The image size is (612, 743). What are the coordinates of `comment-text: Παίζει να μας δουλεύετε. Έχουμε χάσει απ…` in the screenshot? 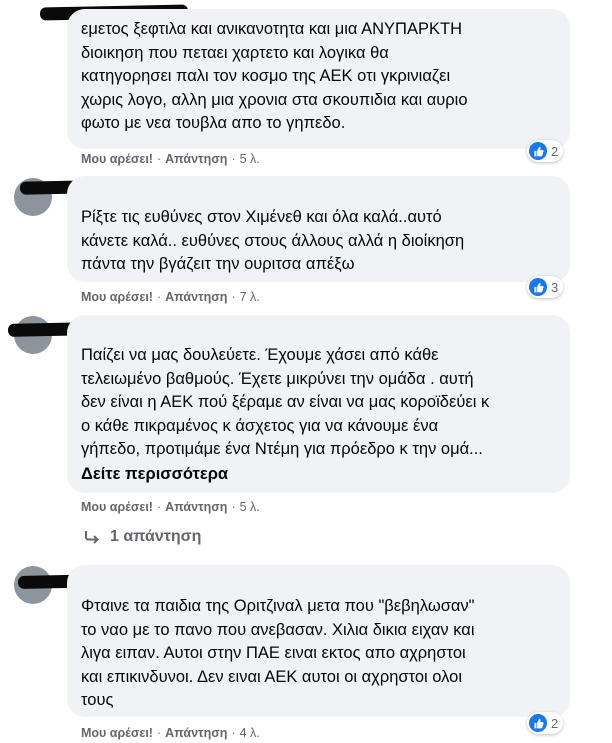 It's located at (285, 402).